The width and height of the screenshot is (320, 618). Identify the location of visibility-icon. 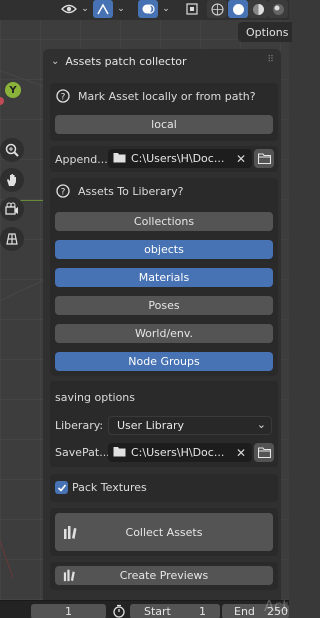
(69, 9).